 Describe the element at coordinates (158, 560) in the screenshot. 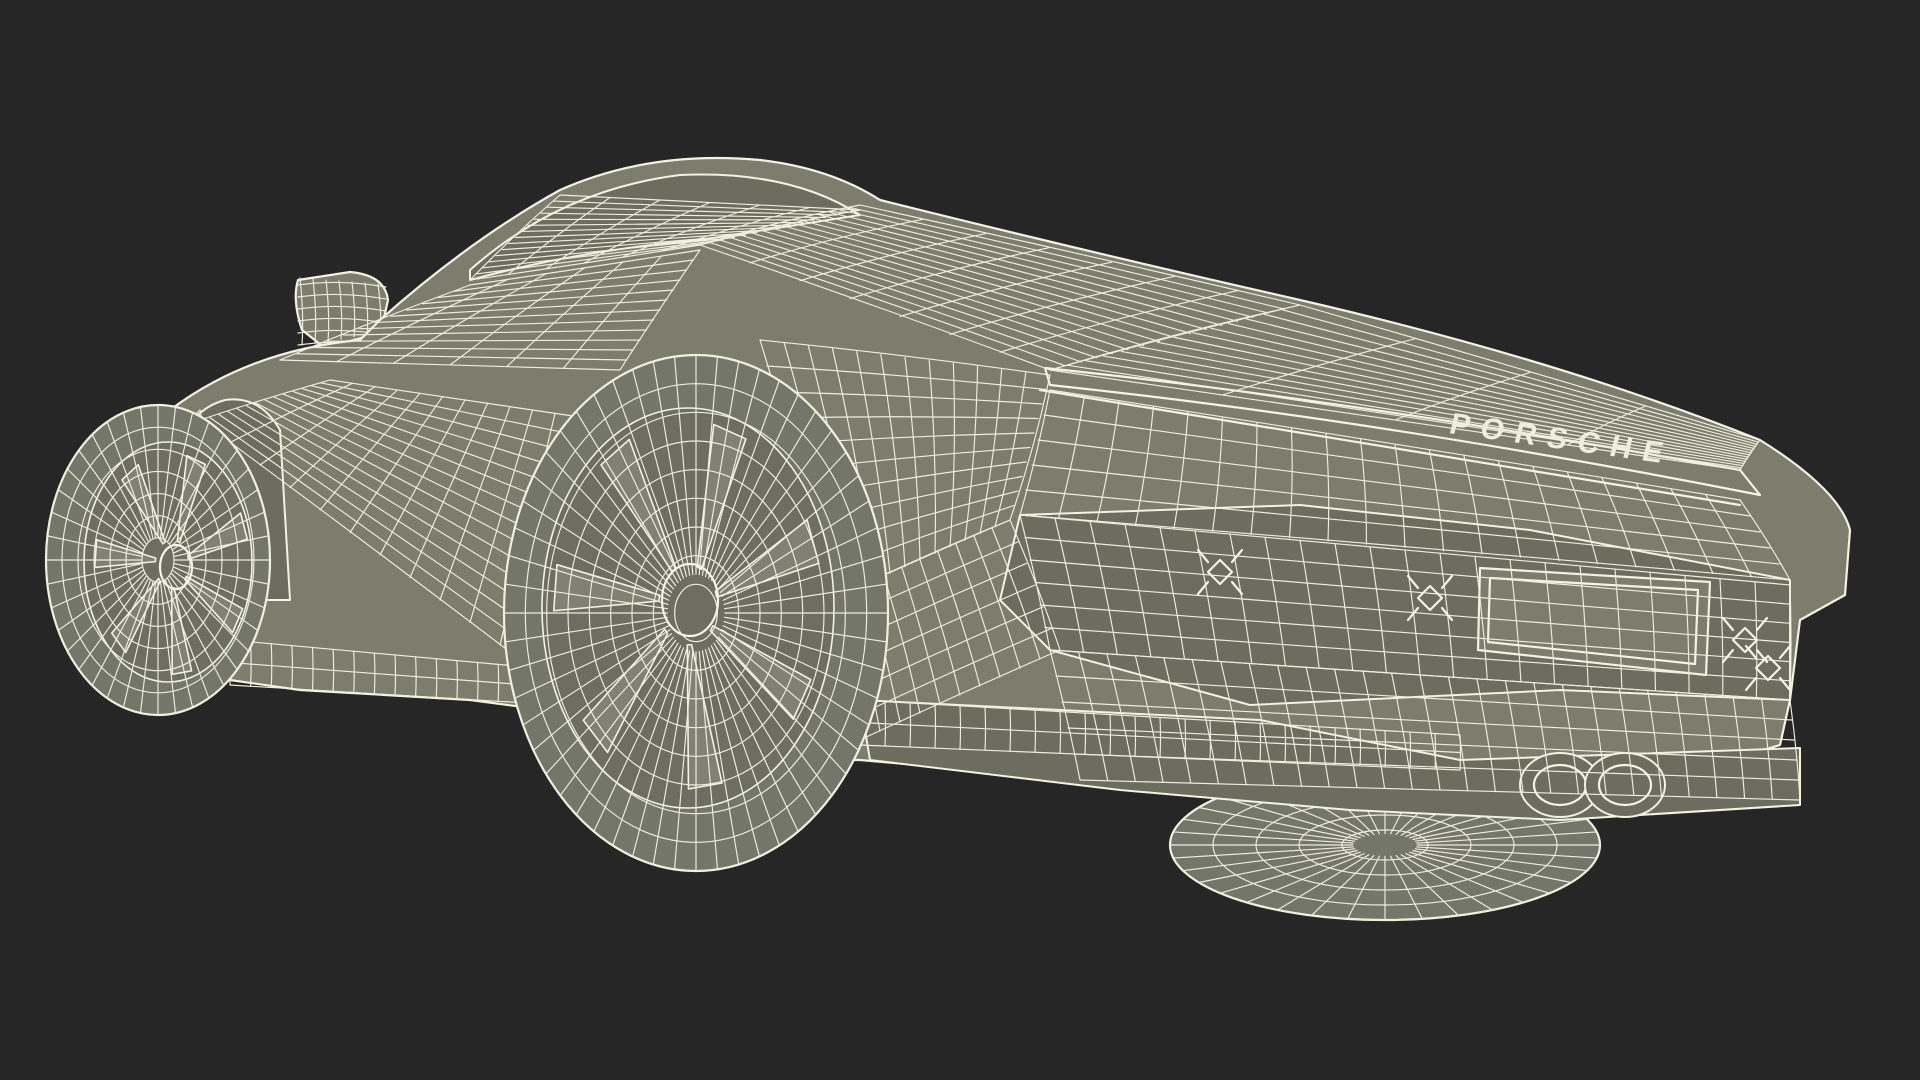

I see `front-left-wheel` at that location.